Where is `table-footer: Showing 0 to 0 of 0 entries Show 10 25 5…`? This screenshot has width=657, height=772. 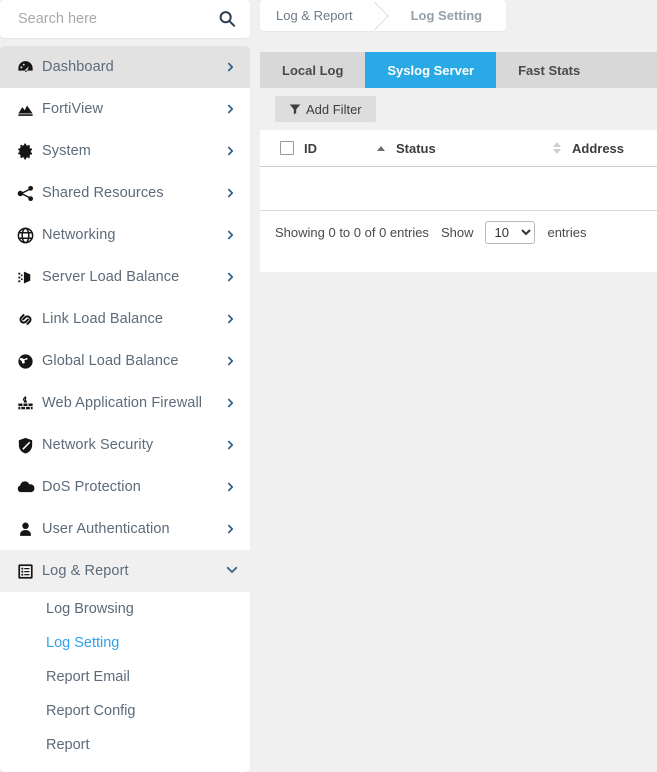
table-footer: Showing 0 to 0 of 0 entries Show 10 25 5… is located at coordinates (458, 232).